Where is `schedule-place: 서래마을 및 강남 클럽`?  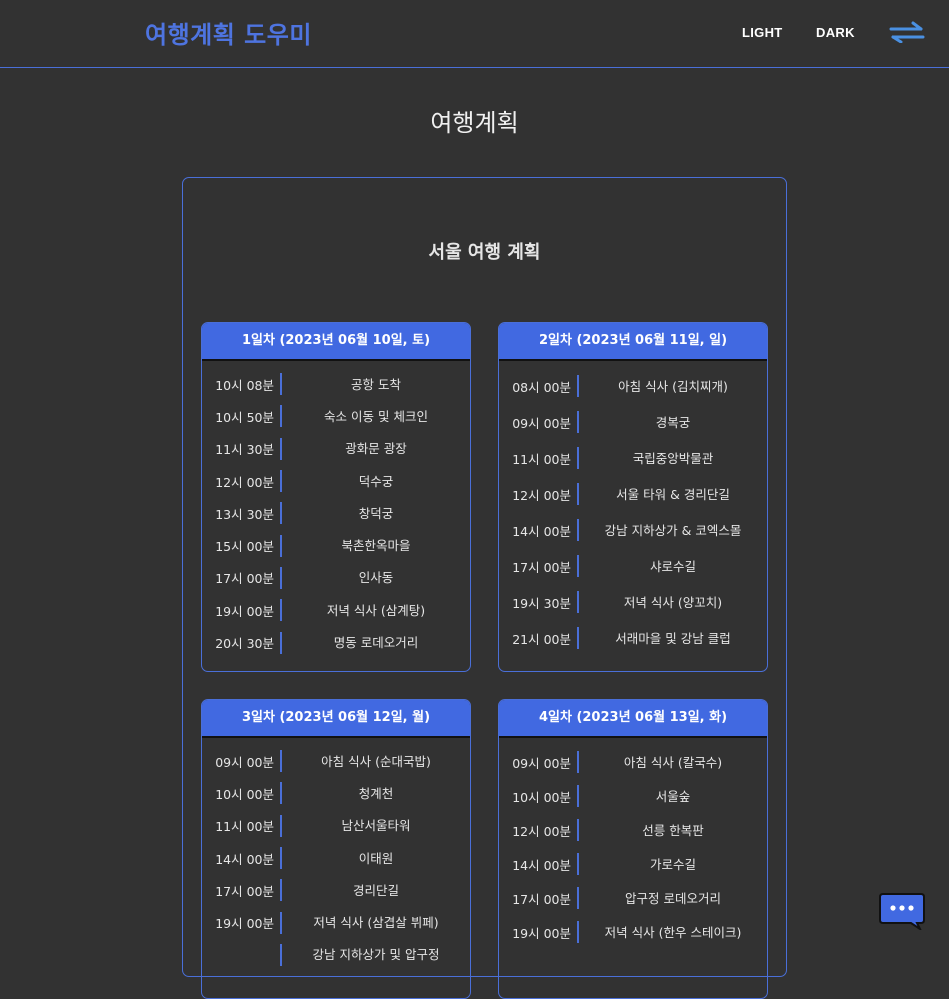 schedule-place: 서래마을 및 강남 클럽 is located at coordinates (673, 638).